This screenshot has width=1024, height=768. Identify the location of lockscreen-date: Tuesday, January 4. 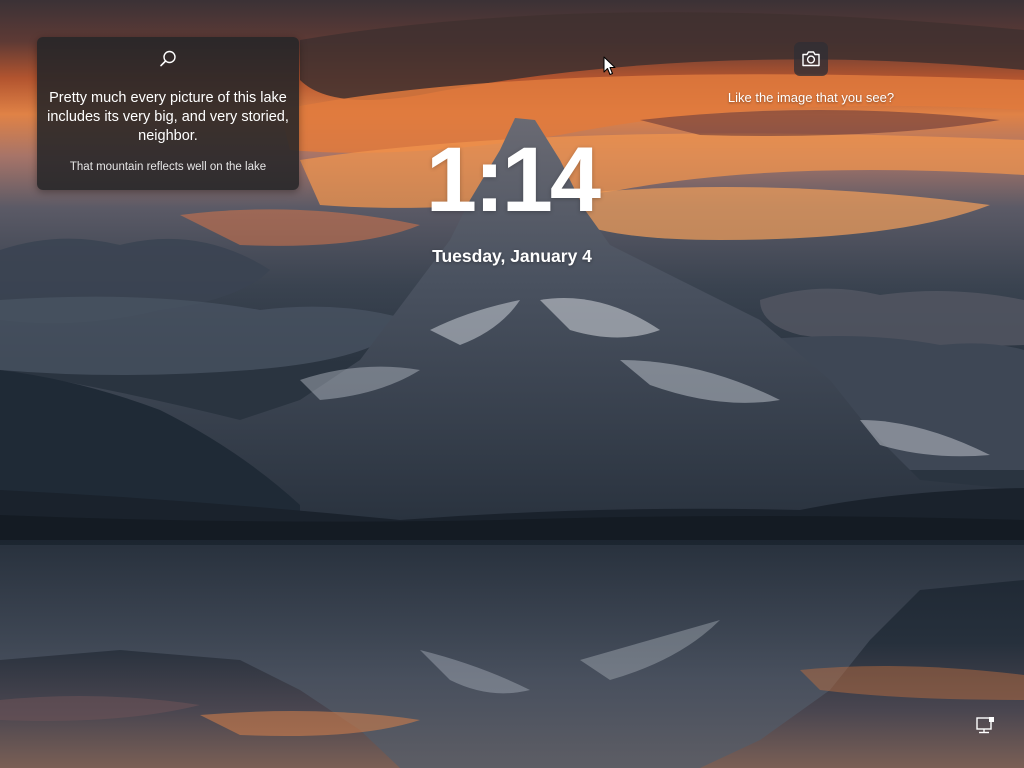
(512, 256).